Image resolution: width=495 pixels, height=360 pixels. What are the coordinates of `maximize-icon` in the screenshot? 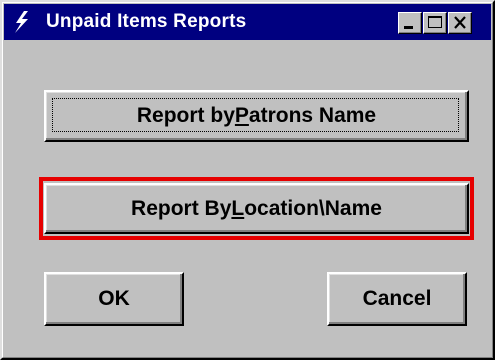 It's located at (435, 22).